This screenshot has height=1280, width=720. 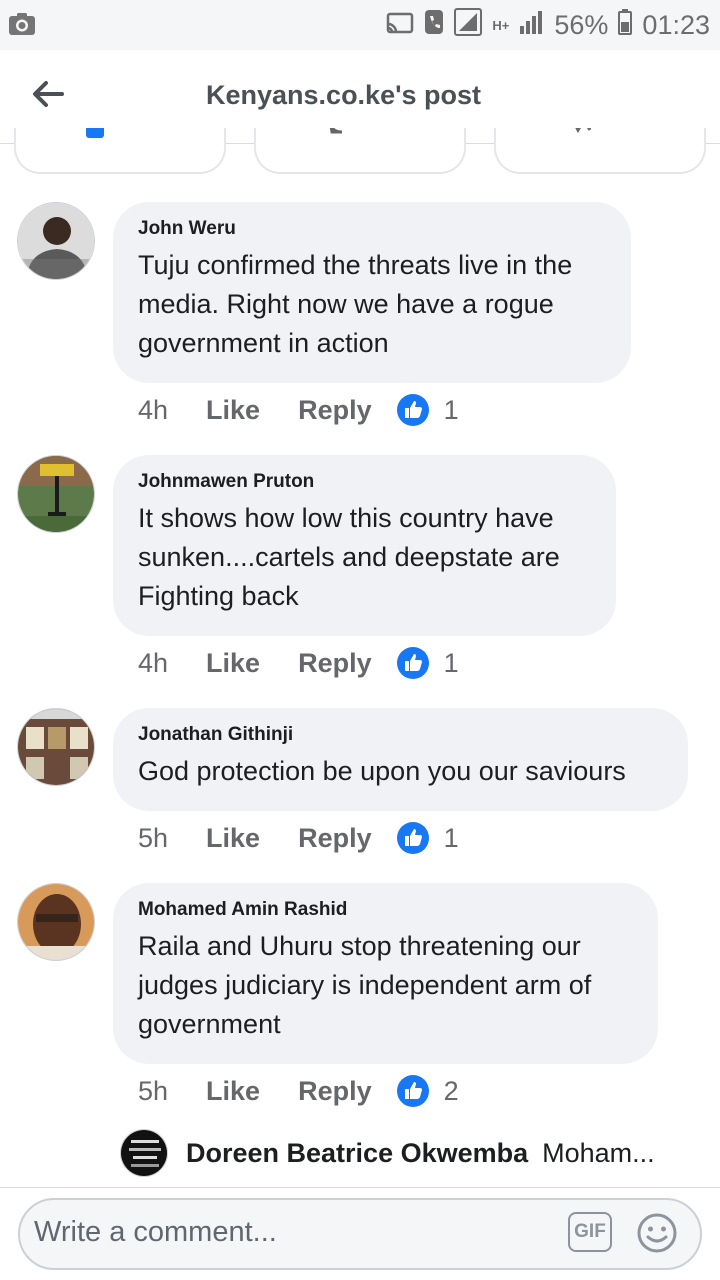 I want to click on comment-composer-bar: GIF, so click(x=360, y=1233).